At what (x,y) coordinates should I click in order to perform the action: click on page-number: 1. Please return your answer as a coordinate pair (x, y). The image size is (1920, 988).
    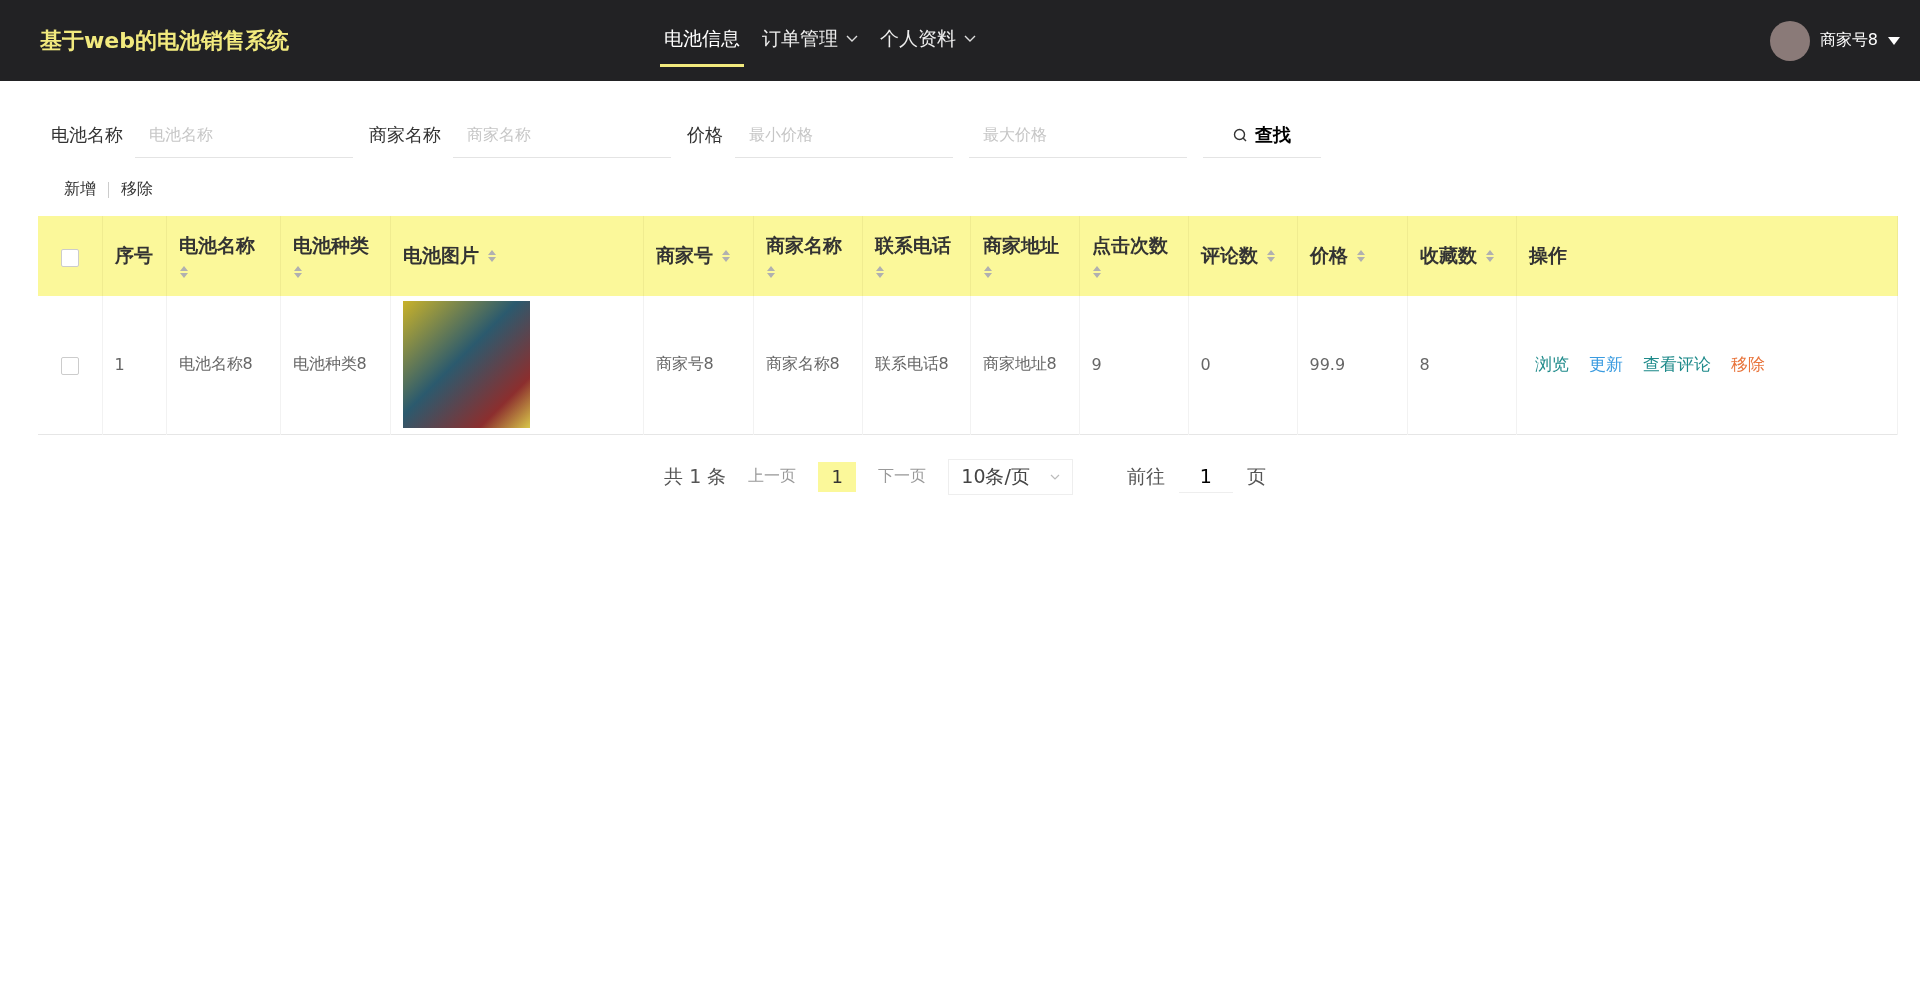
    Looking at the image, I should click on (837, 476).